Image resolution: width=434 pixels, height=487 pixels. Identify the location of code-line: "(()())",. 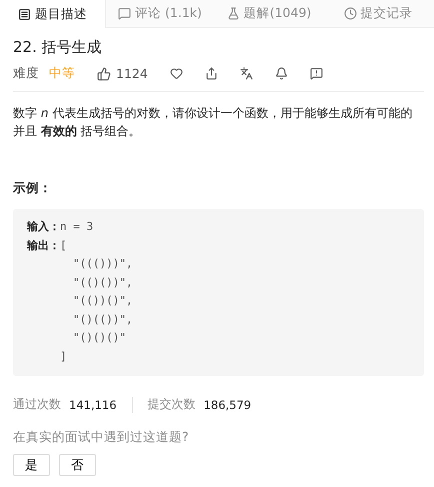
(102, 282).